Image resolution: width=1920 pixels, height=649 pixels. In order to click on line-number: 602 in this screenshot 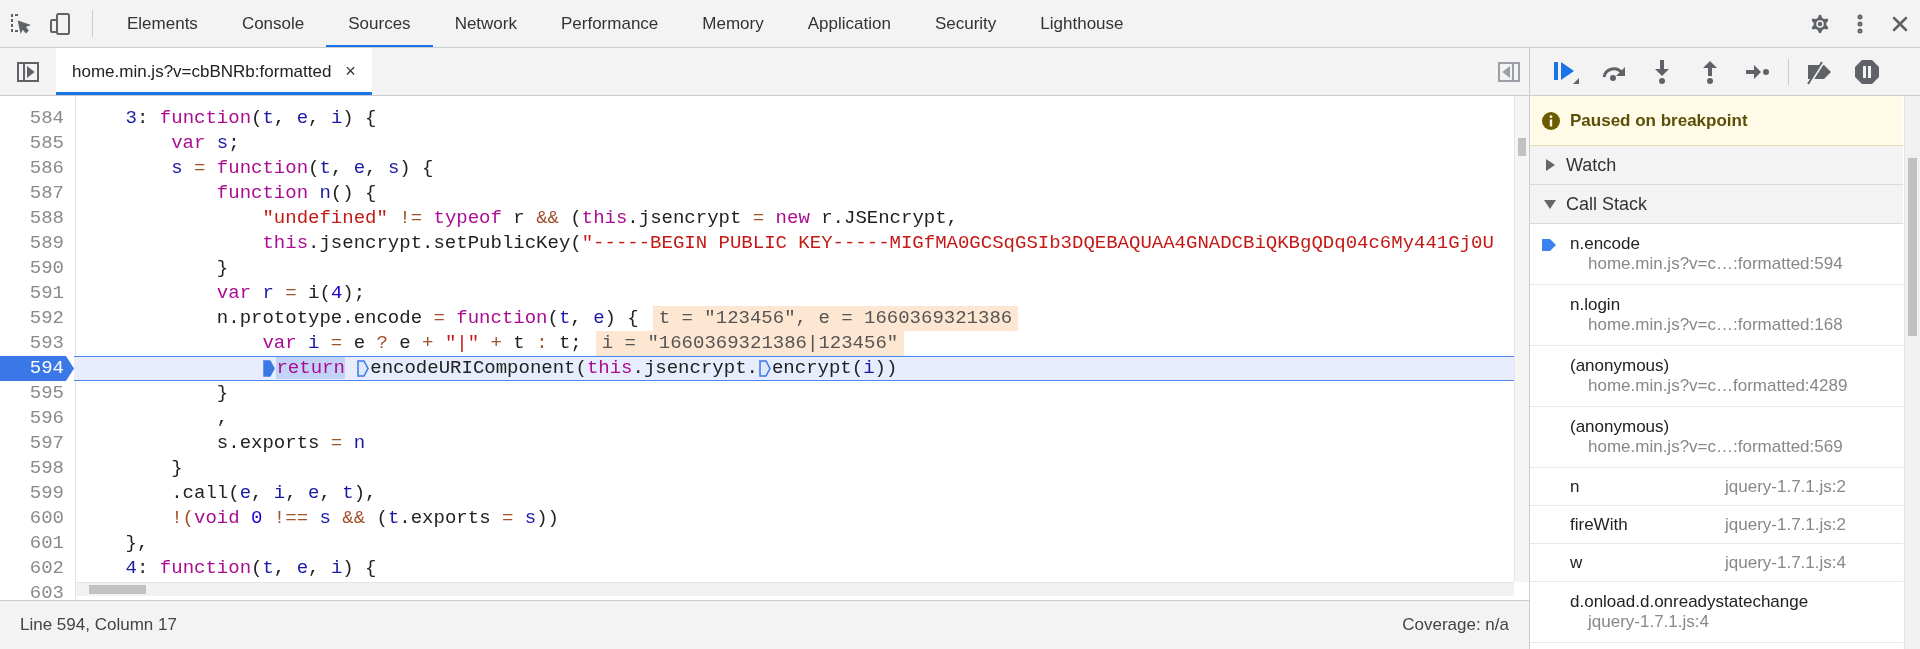, I will do `click(37, 568)`.